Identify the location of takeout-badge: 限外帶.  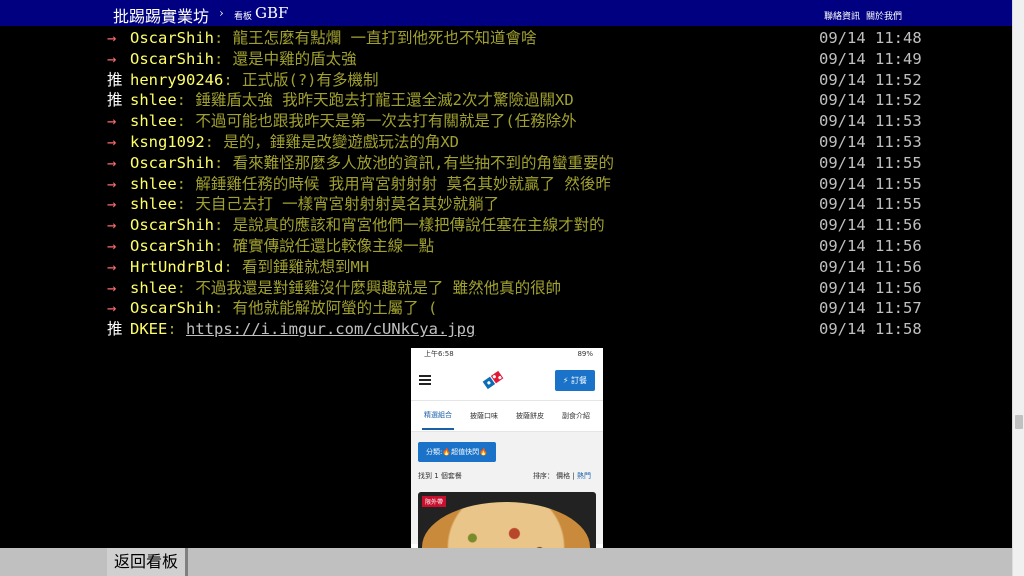
(434, 501).